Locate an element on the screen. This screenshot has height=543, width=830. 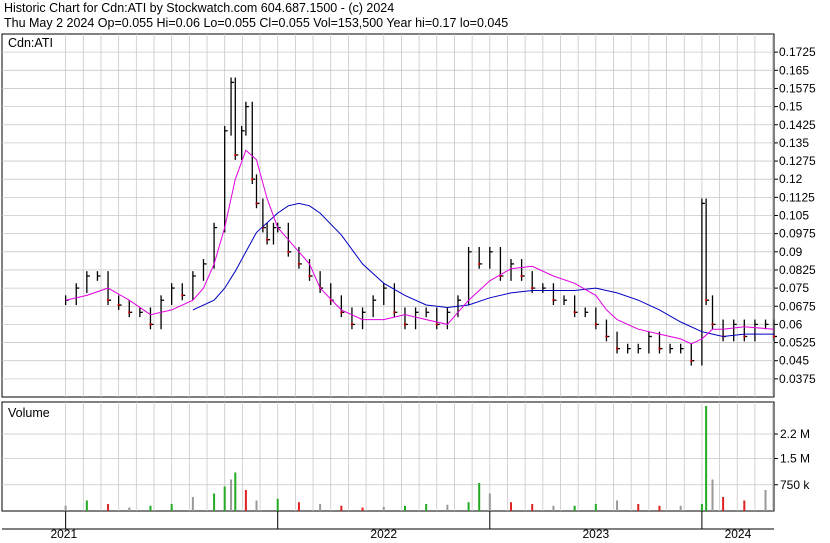
price-tick-label: 0.165 is located at coordinates (794, 70).